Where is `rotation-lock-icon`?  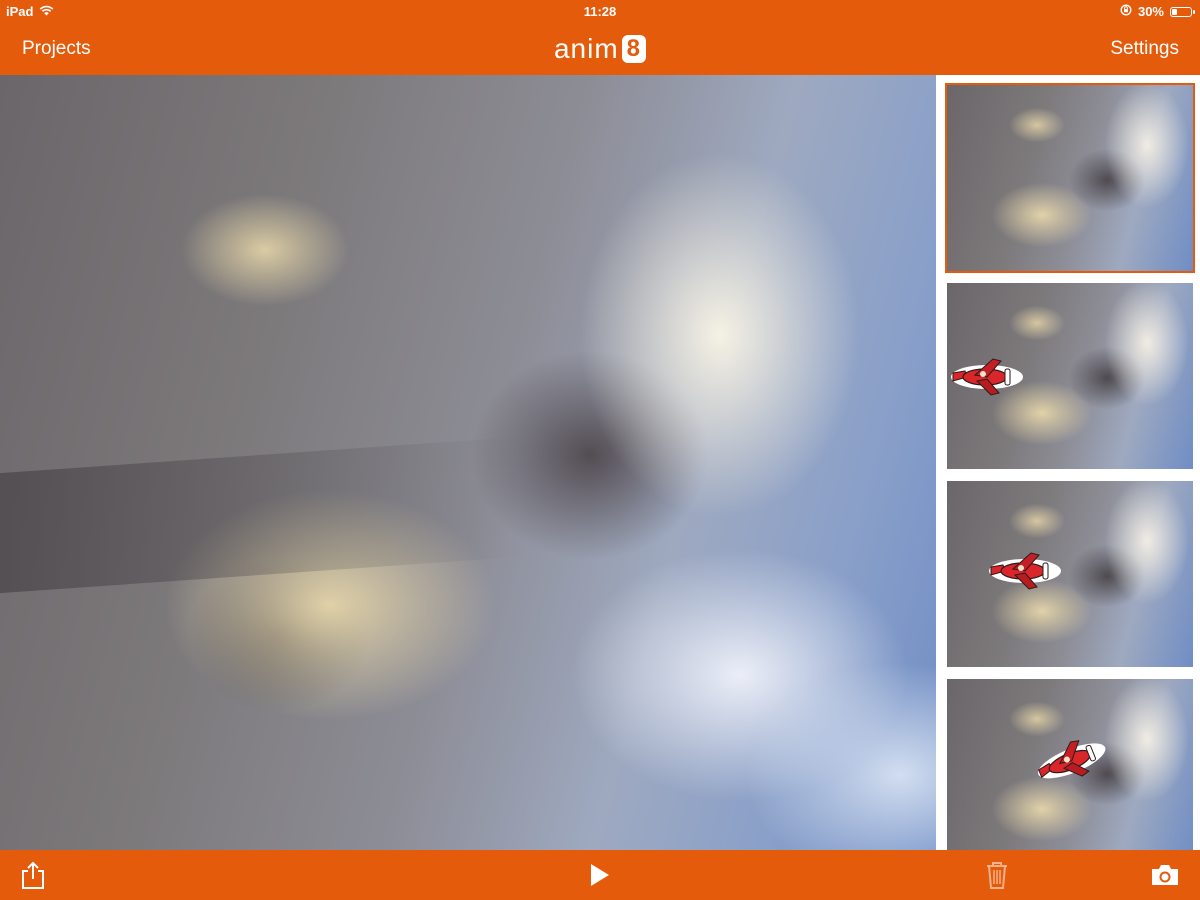
rotation-lock-icon is located at coordinates (1126, 11).